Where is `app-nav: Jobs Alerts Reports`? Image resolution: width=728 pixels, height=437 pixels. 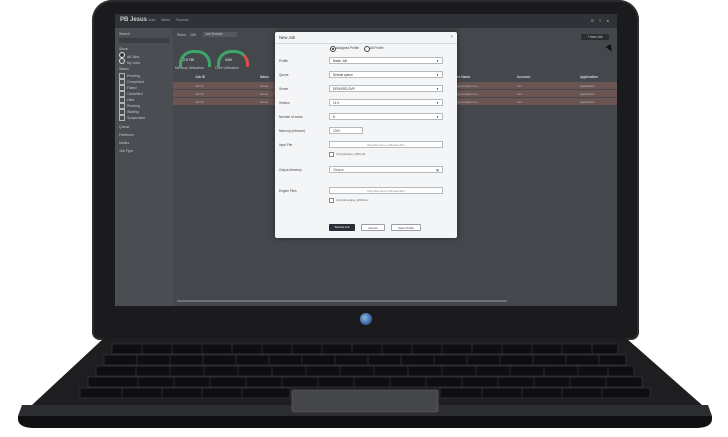 app-nav: Jobs Alerts Reports is located at coordinates (170, 20).